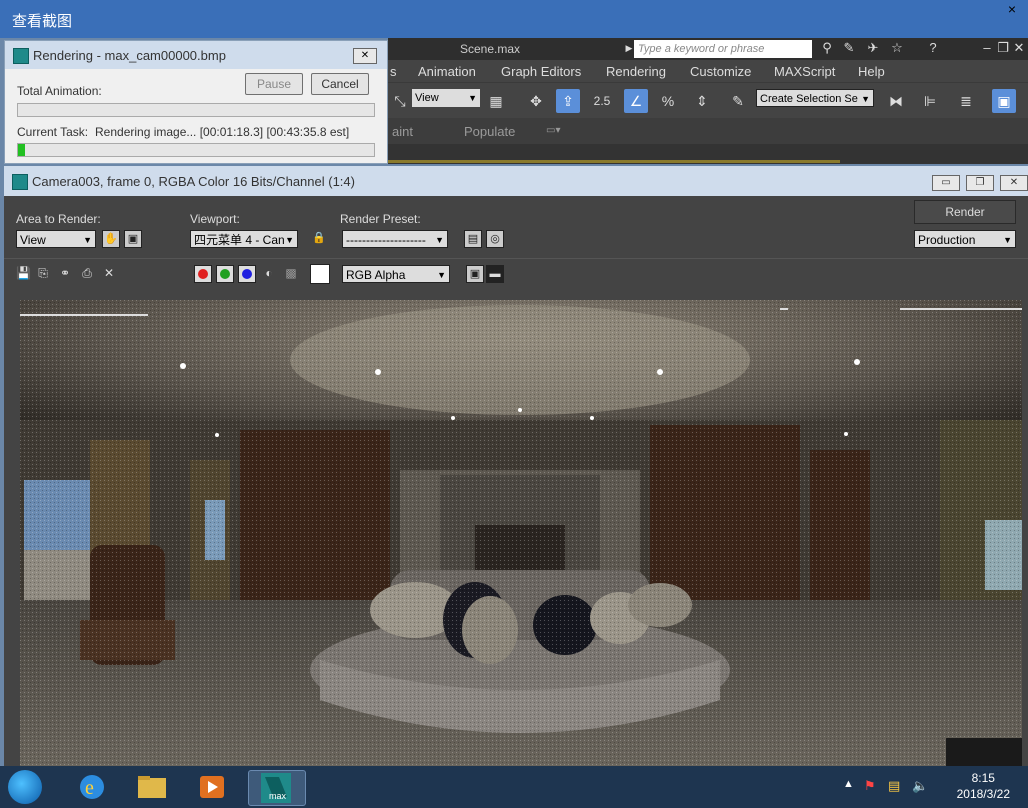 The height and width of the screenshot is (808, 1028). Describe the element at coordinates (636, 101) in the screenshot. I see `angle-snap-icon: ∠` at that location.